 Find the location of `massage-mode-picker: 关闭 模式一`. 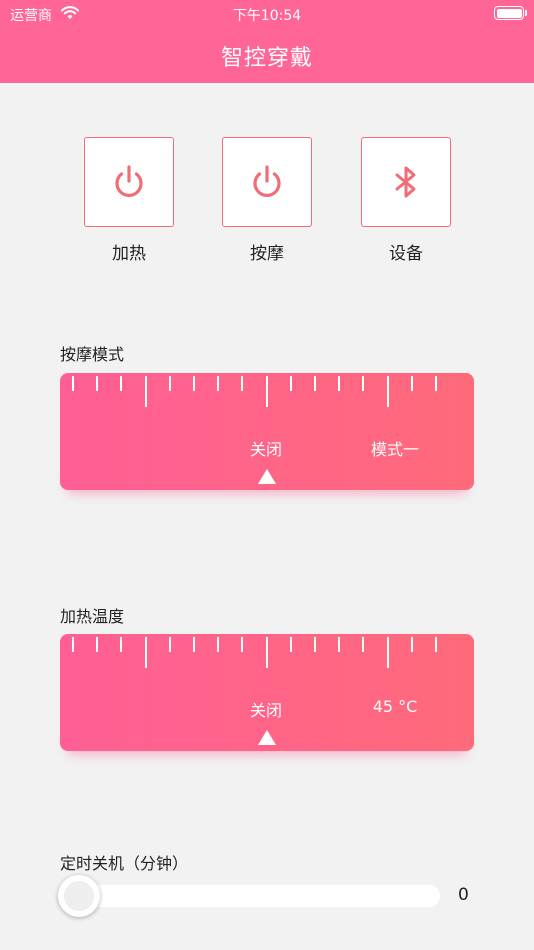

massage-mode-picker: 关闭 模式一 is located at coordinates (267, 443).